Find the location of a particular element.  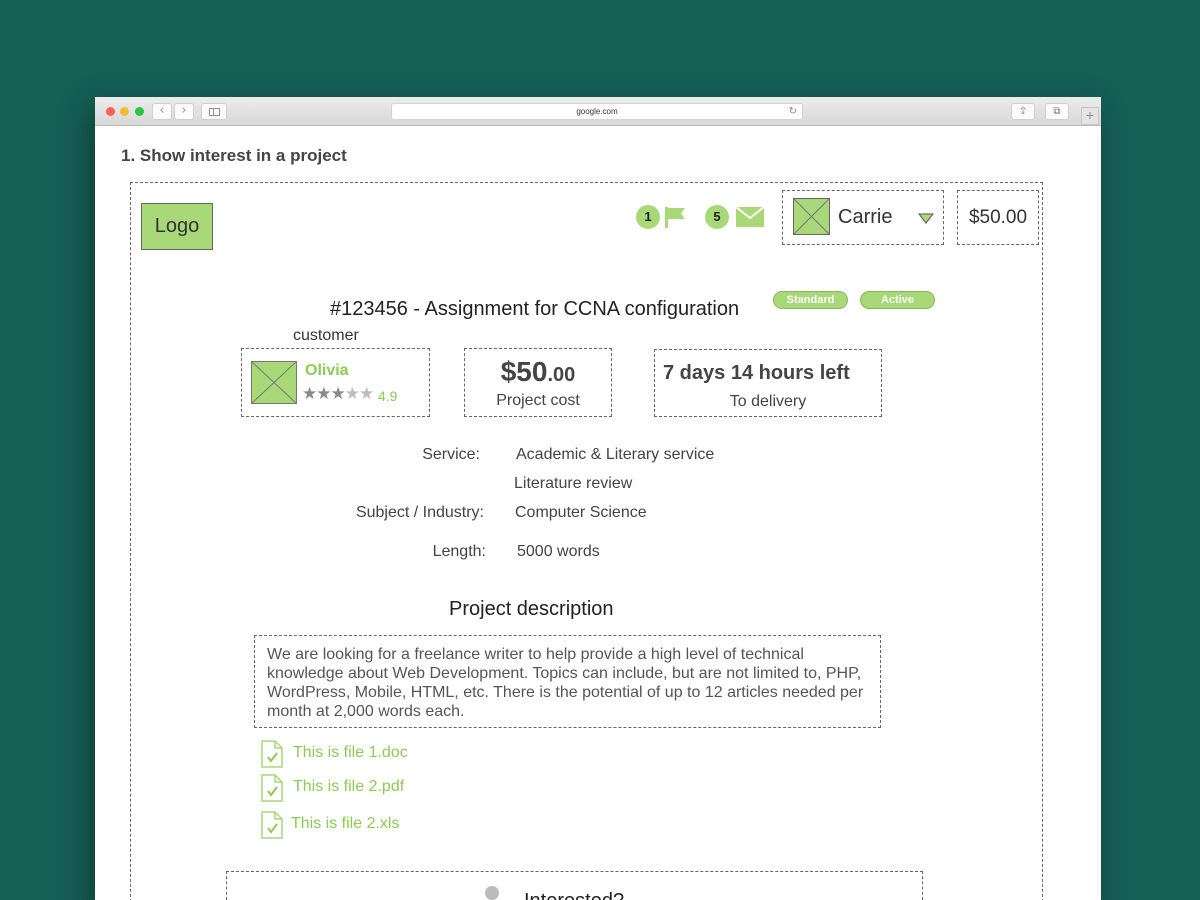

cost-dollars: $50 is located at coordinates (524, 371).